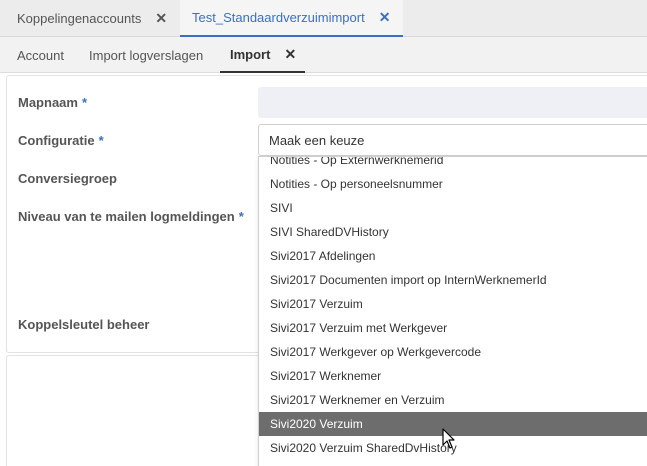  Describe the element at coordinates (56, 140) in the screenshot. I see `label-text: Configuratie` at that location.